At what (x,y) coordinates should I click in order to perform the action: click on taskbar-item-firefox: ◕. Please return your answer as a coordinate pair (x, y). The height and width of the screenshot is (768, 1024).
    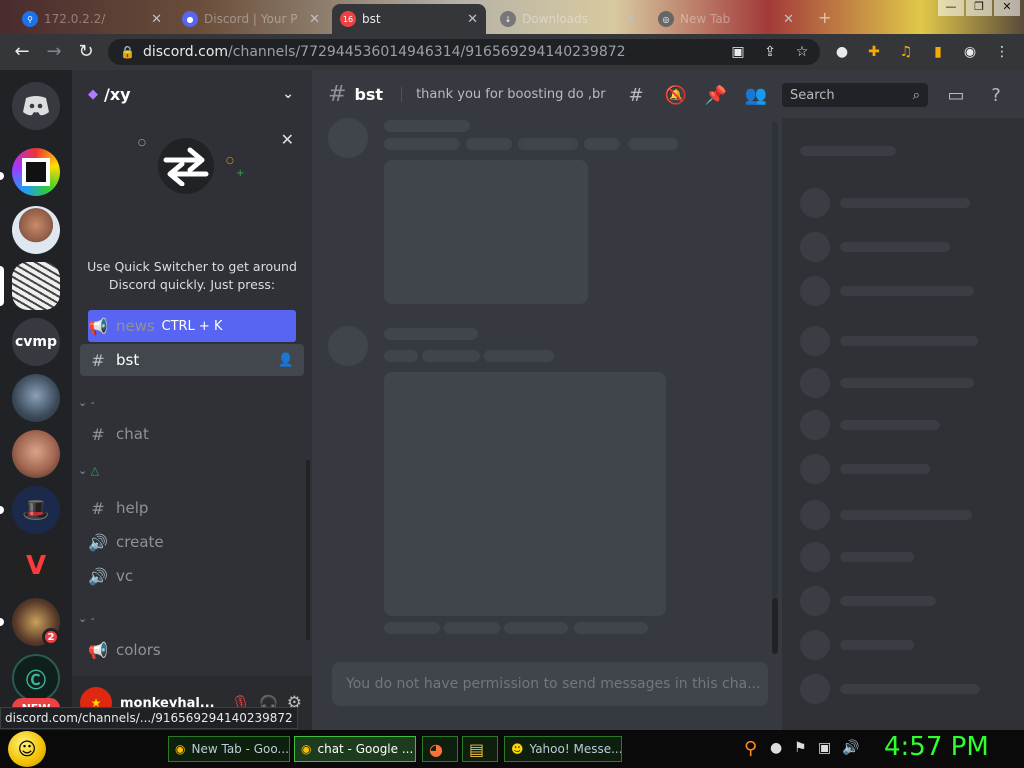
    Looking at the image, I should click on (440, 749).